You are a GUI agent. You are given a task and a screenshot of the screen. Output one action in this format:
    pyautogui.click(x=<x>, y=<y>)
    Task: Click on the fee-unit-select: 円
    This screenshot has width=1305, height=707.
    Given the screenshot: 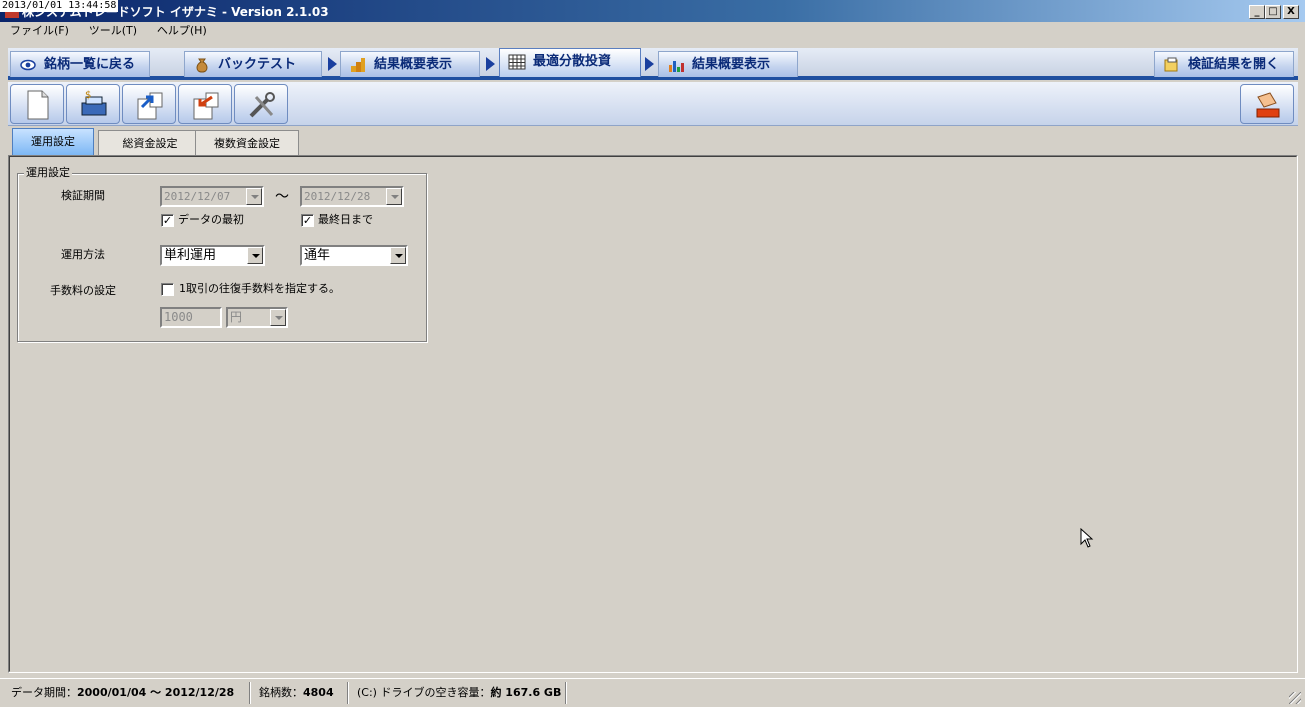 What is the action you would take?
    pyautogui.click(x=257, y=317)
    